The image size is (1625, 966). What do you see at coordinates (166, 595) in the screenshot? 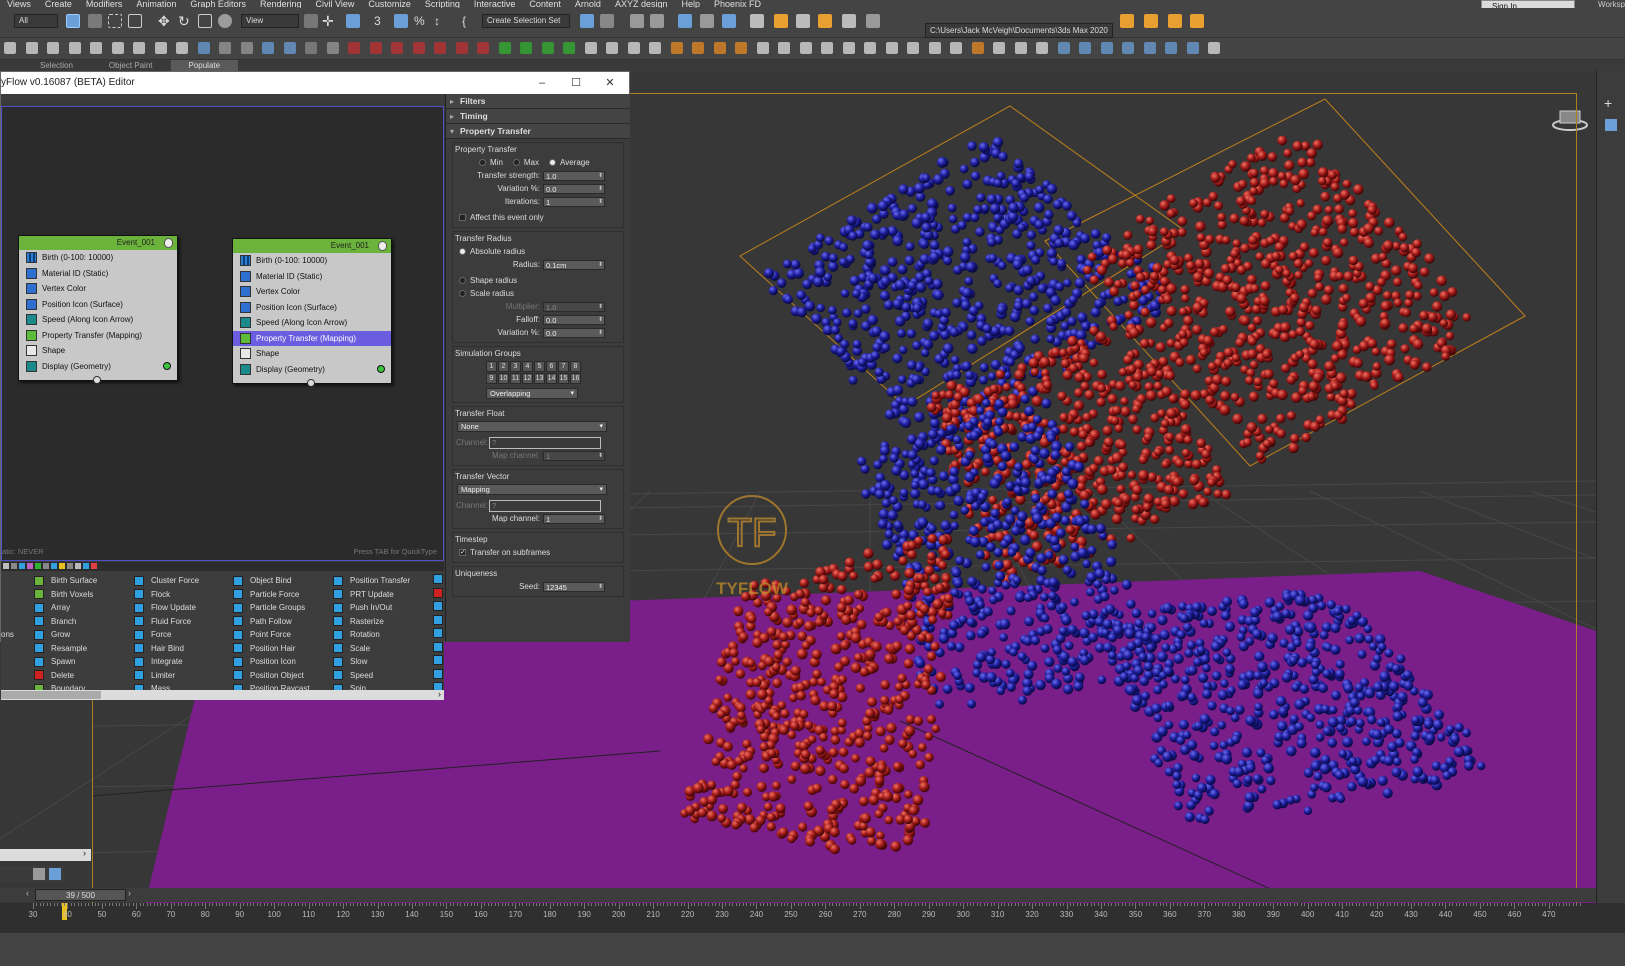
I see `depot-operator: Flock` at bounding box center [166, 595].